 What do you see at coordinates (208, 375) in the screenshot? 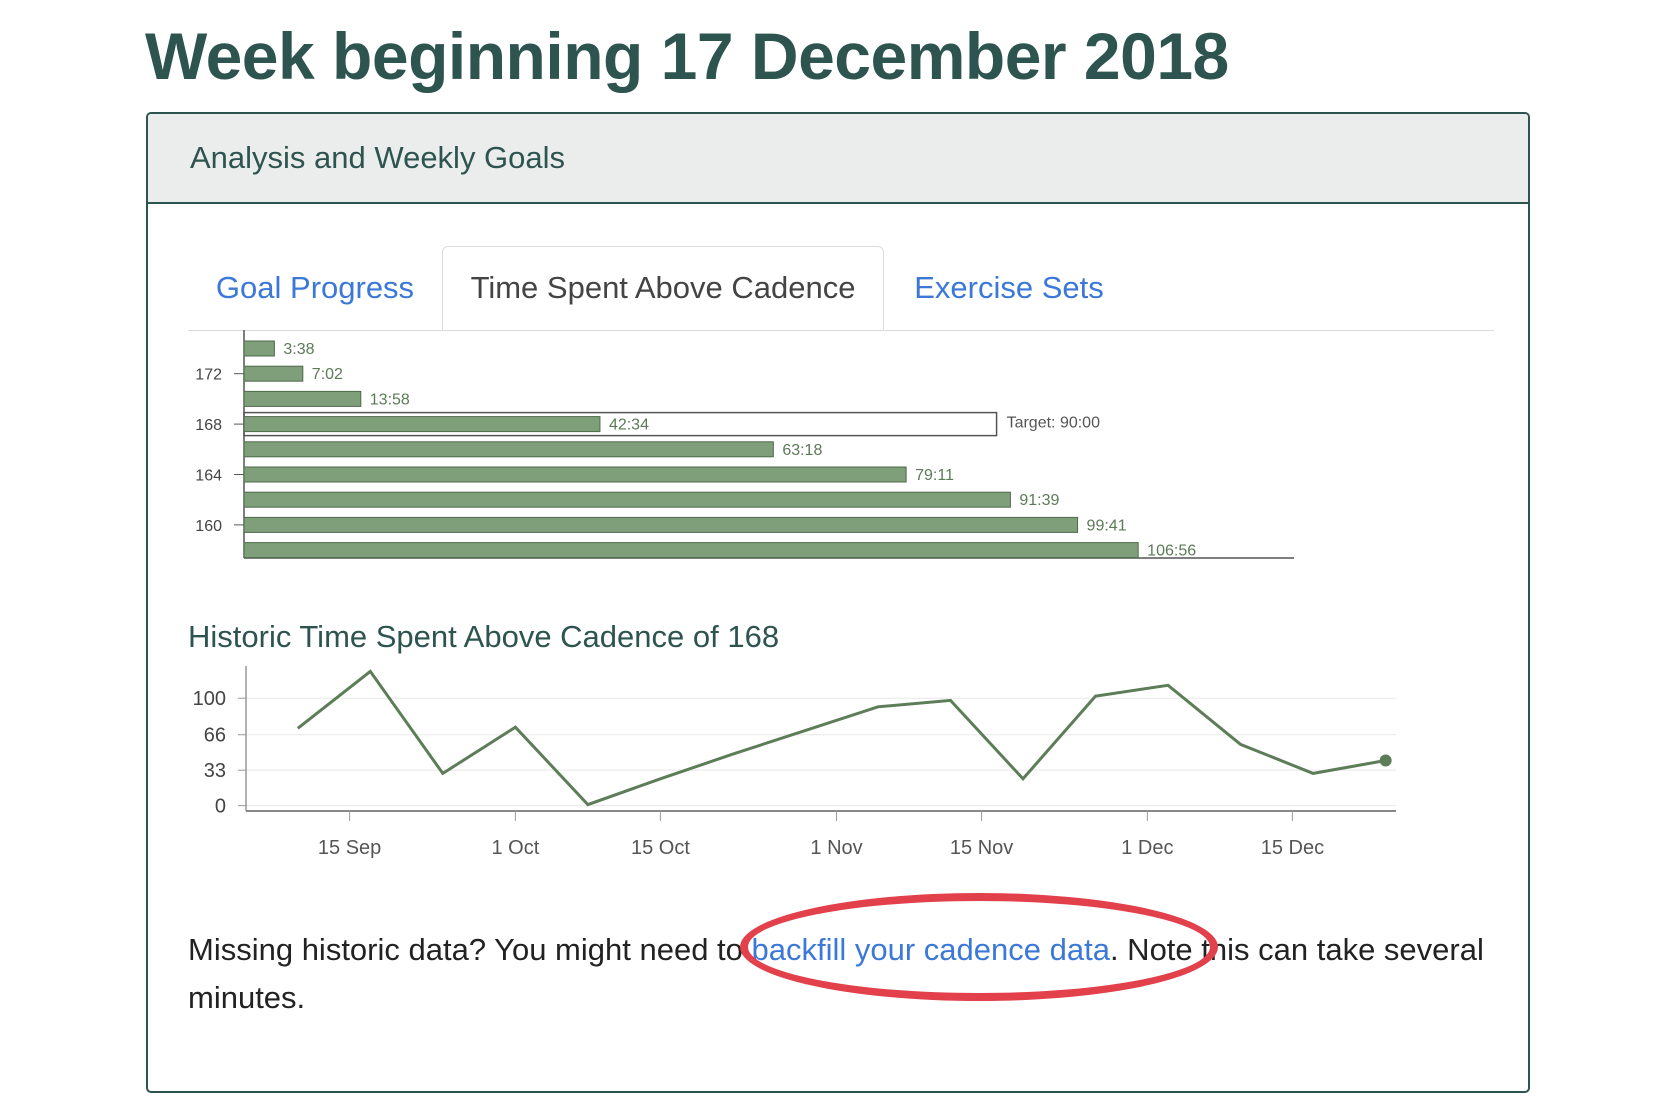
I see `bar-chart-y-tick-label: 172` at bounding box center [208, 375].